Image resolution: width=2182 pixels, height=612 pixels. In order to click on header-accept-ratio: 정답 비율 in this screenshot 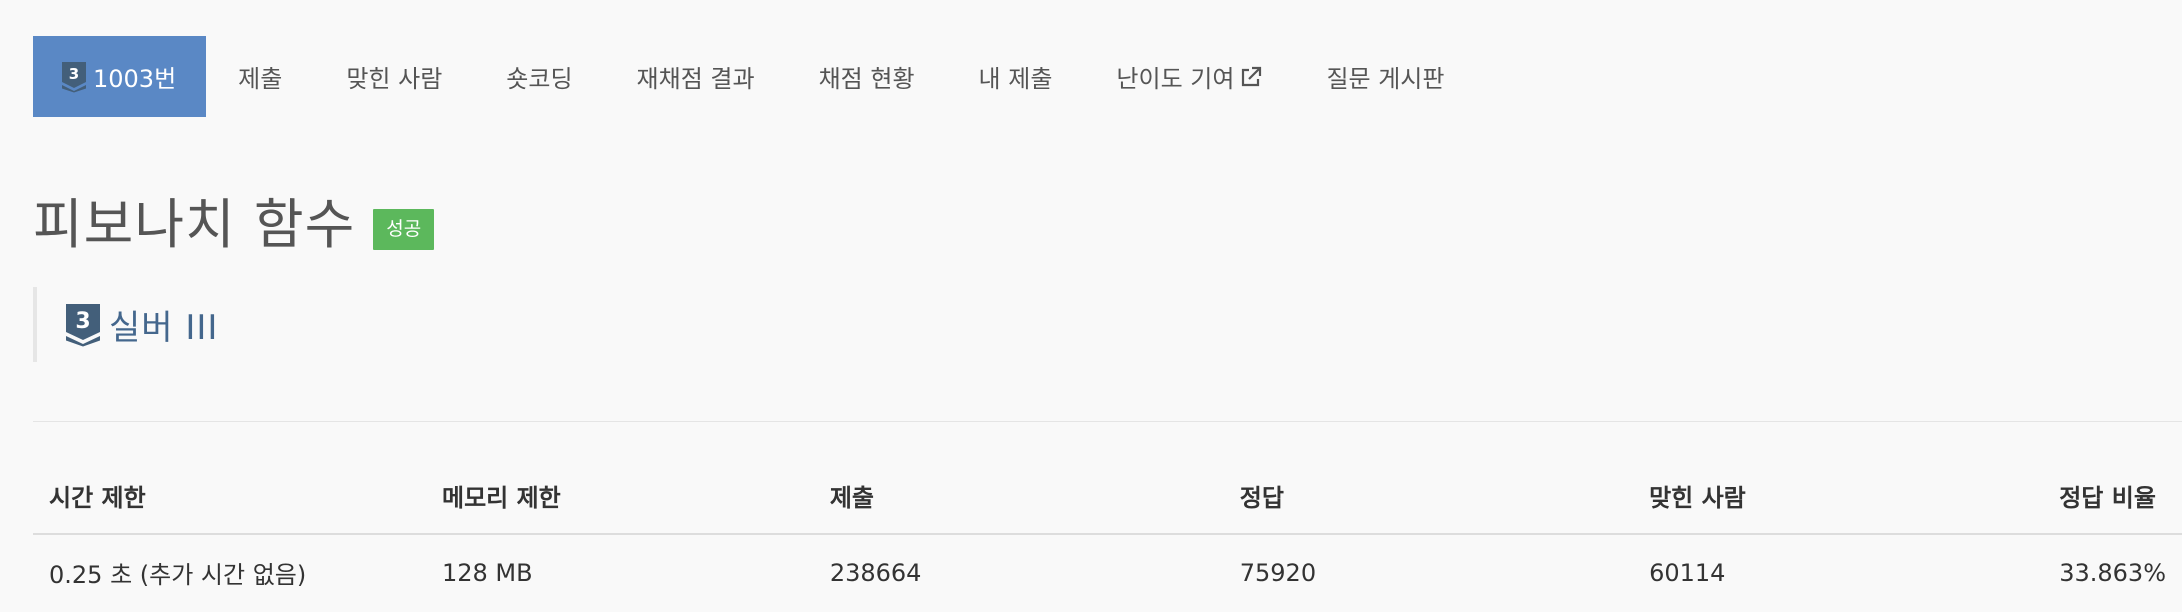, I will do `click(2112, 498)`.